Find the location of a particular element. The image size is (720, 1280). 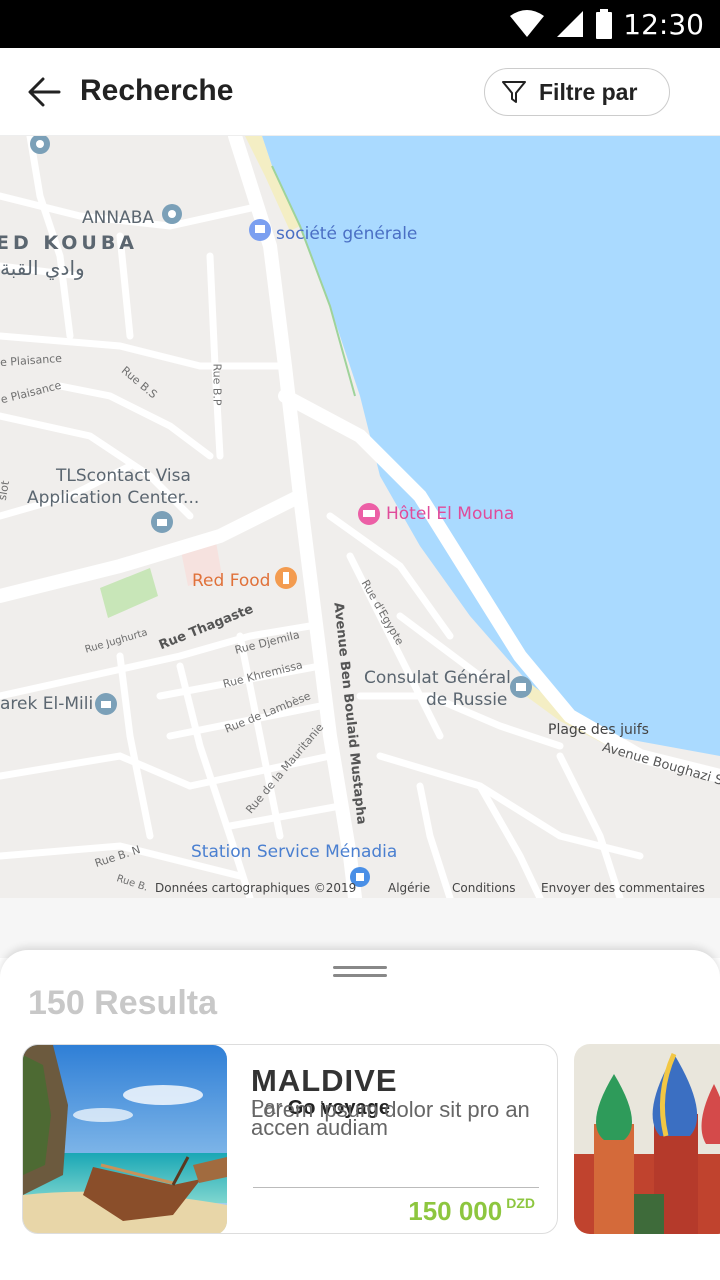

map-label-kouba: ED KOUBA is located at coordinates (69, 243).